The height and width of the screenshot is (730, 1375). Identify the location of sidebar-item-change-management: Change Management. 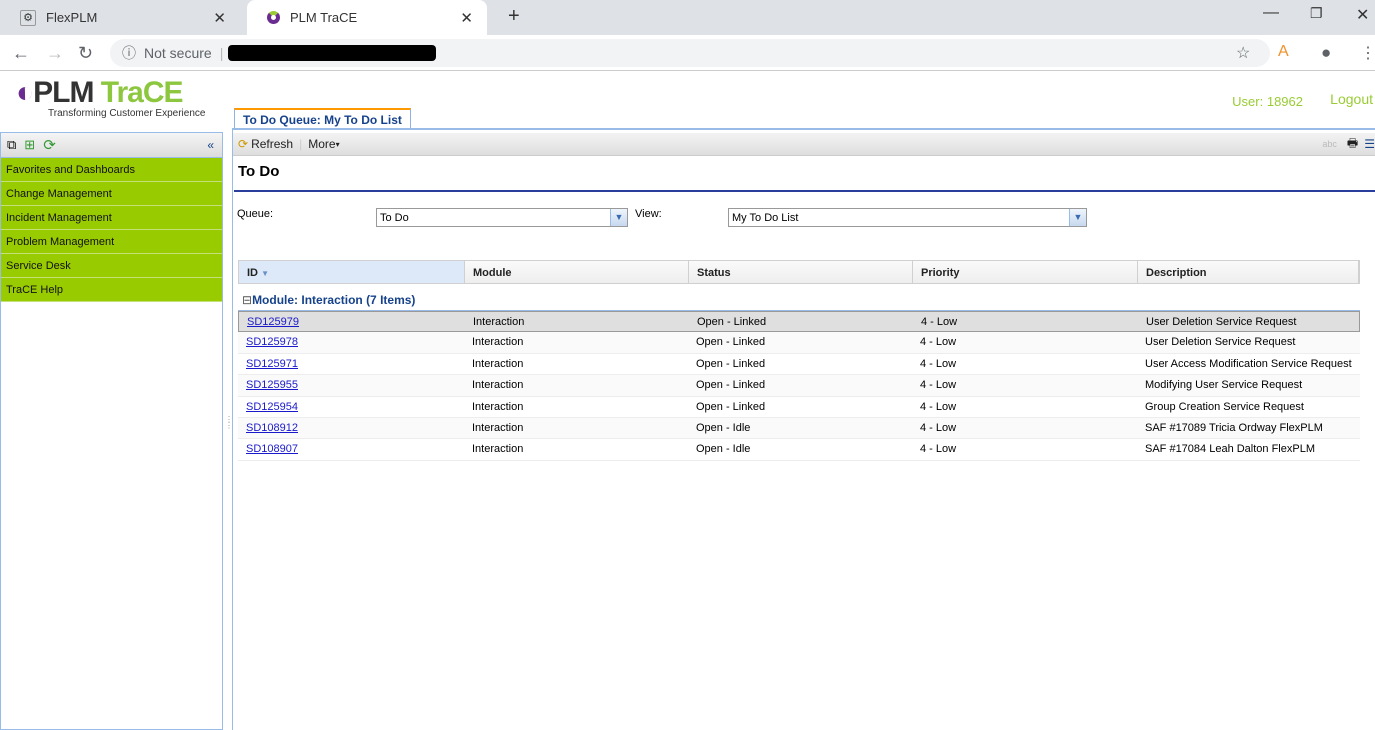
(111, 194).